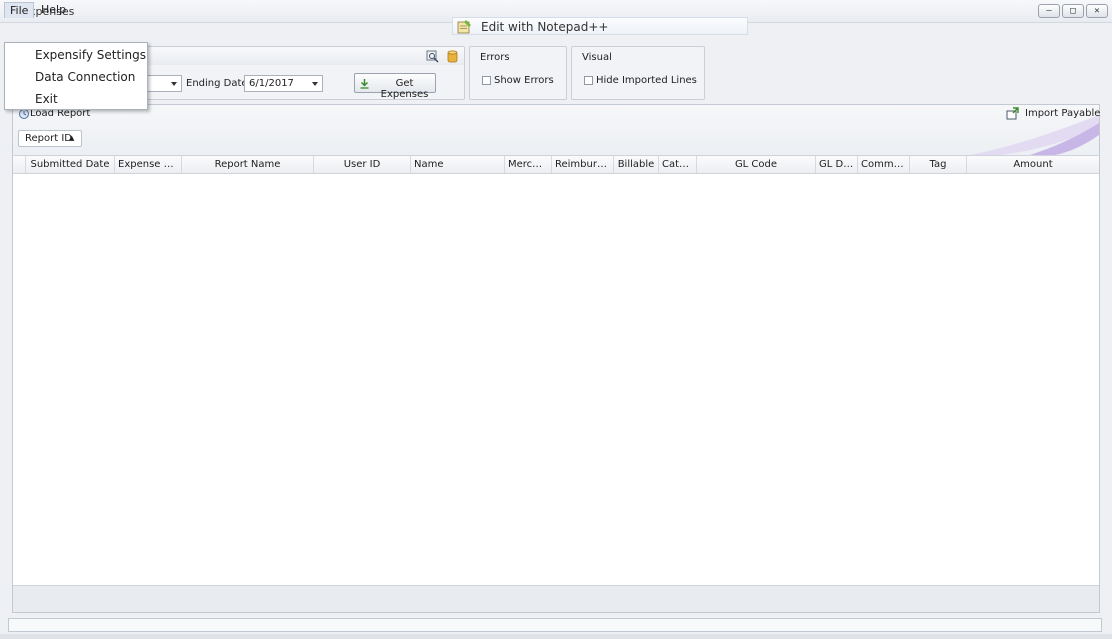  Describe the element at coordinates (556, 130) in the screenshot. I see `report-panel-header` at that location.